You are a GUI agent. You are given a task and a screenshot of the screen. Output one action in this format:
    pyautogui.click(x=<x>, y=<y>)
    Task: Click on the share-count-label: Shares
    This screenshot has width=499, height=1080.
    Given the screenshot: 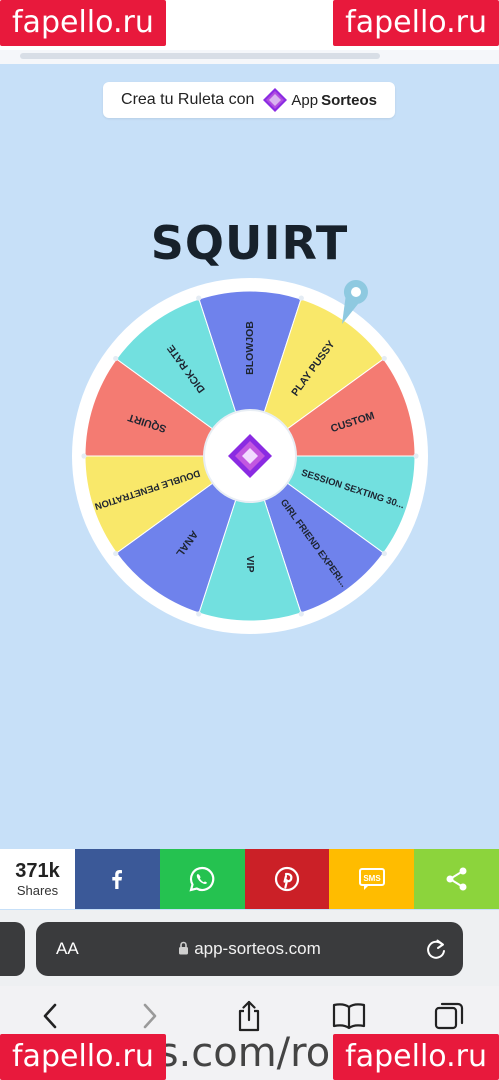 What is the action you would take?
    pyautogui.click(x=37, y=890)
    